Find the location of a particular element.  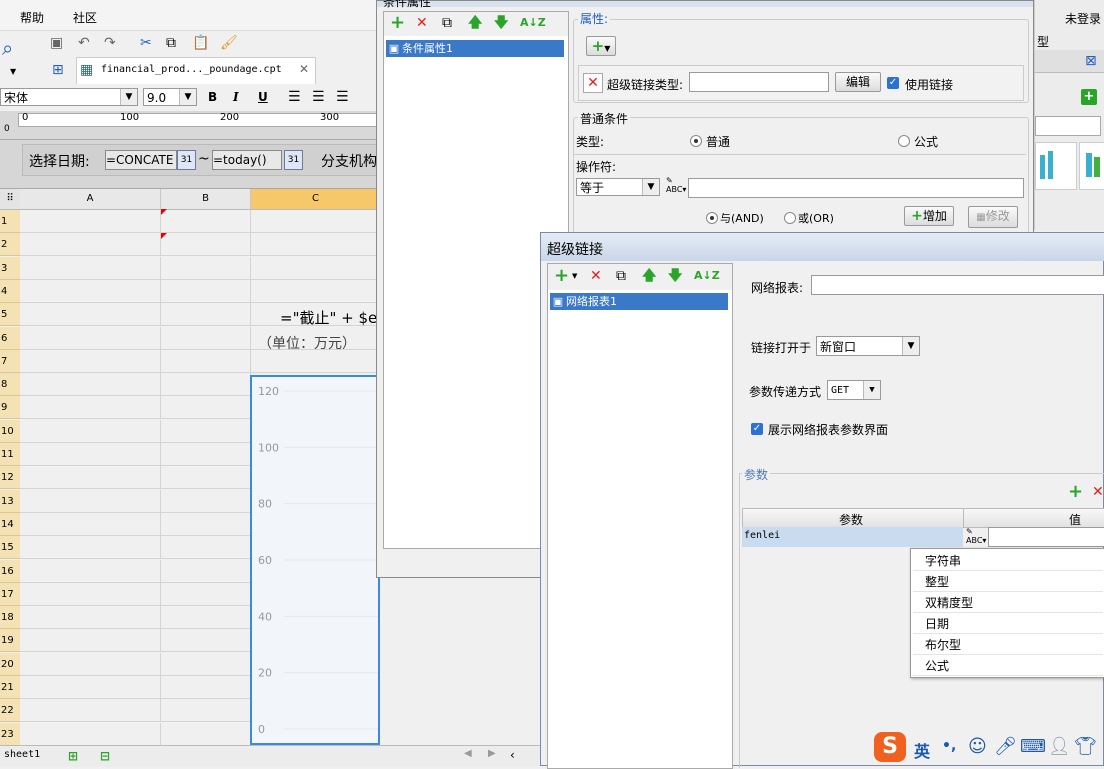

list-item: ▣ 网络报表1 is located at coordinates (639, 301).